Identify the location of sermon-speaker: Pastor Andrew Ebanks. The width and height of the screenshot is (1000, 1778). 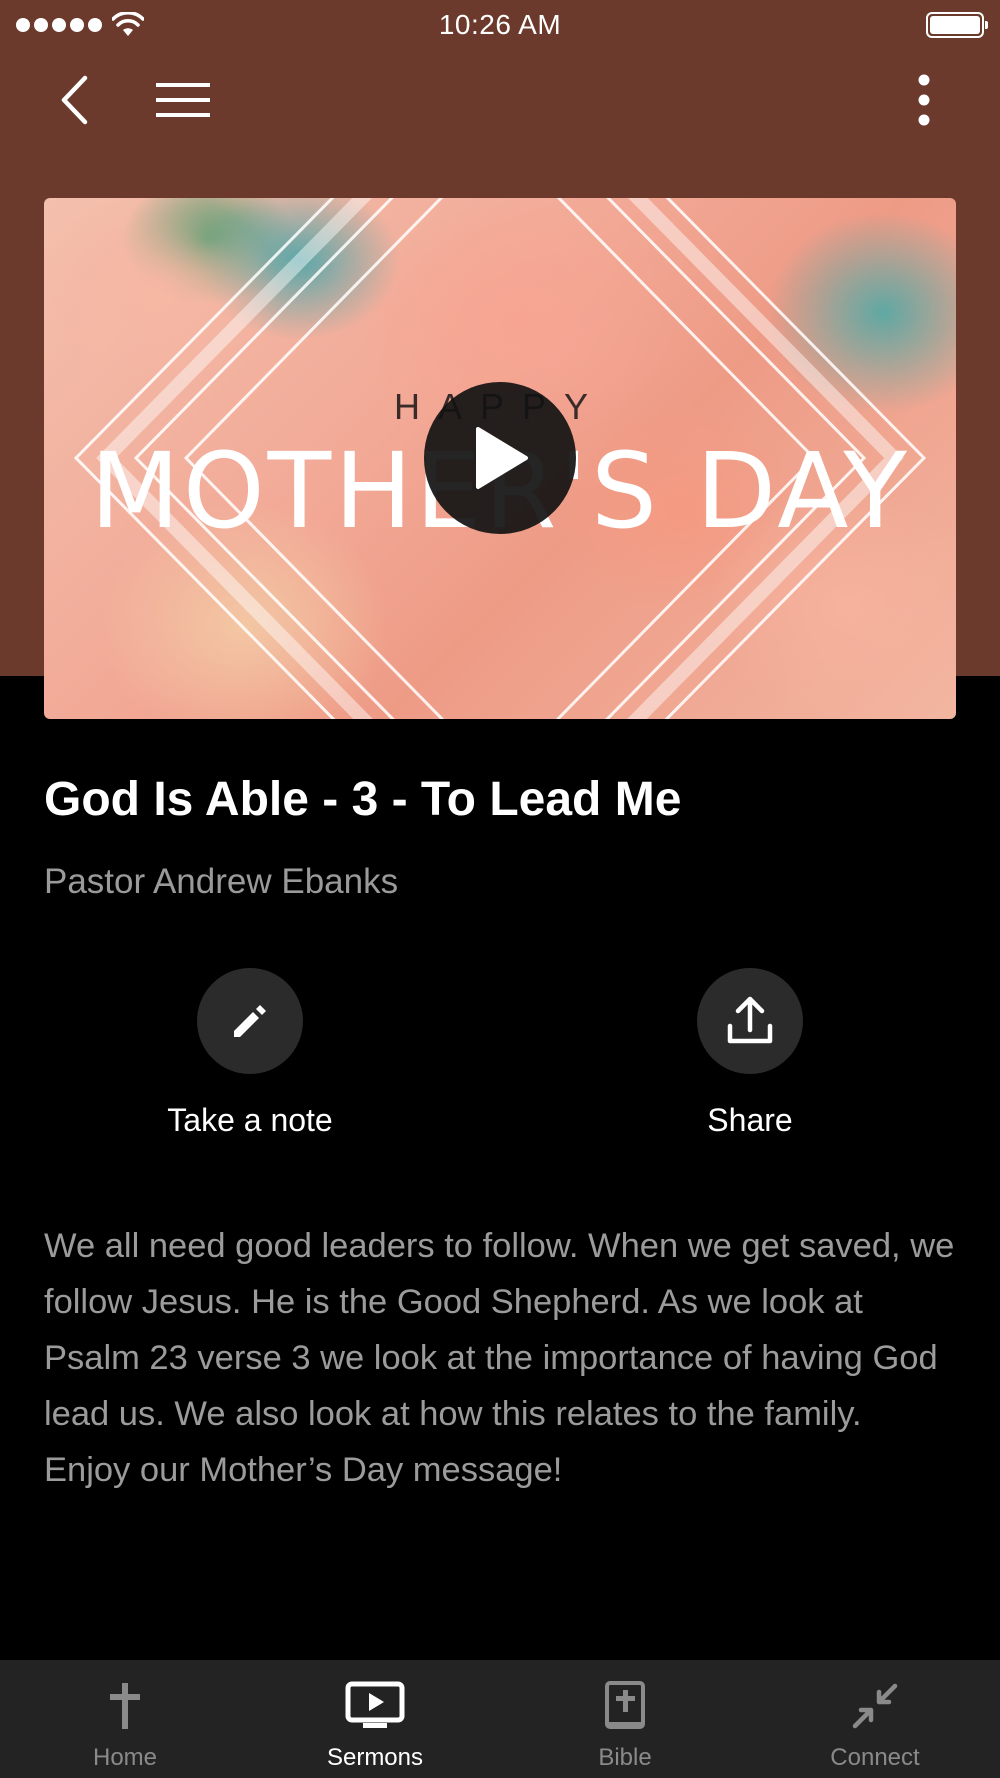
(221, 881).